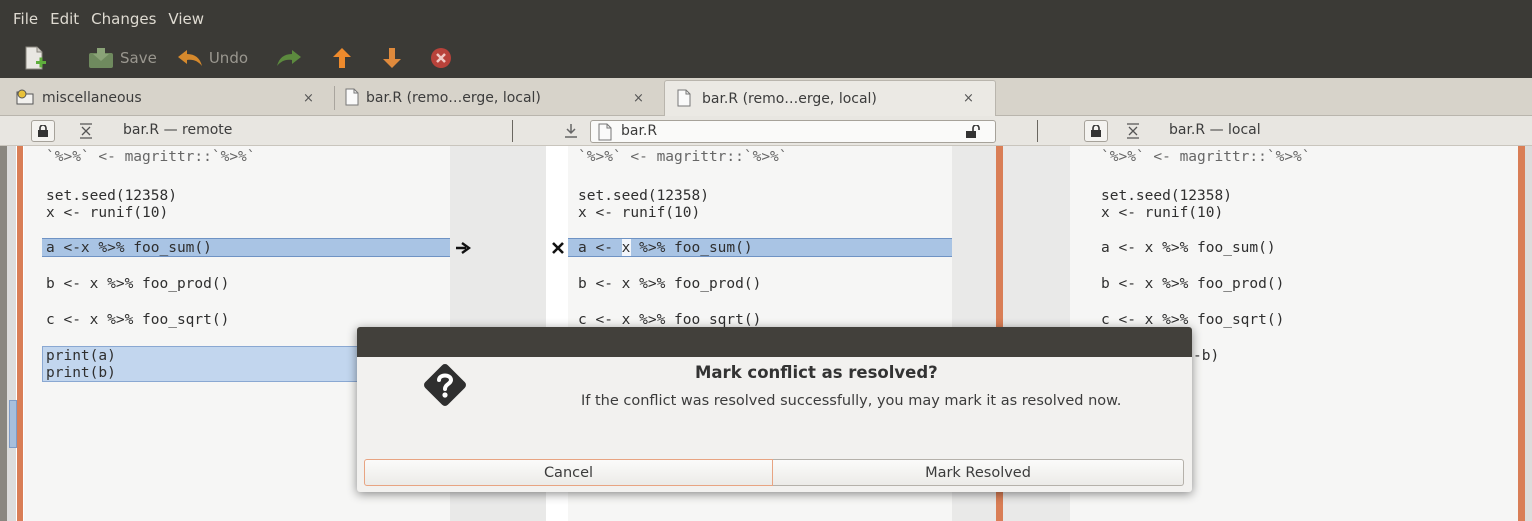  Describe the element at coordinates (64, 19) in the screenshot. I see `menu-edit: Edit` at that location.